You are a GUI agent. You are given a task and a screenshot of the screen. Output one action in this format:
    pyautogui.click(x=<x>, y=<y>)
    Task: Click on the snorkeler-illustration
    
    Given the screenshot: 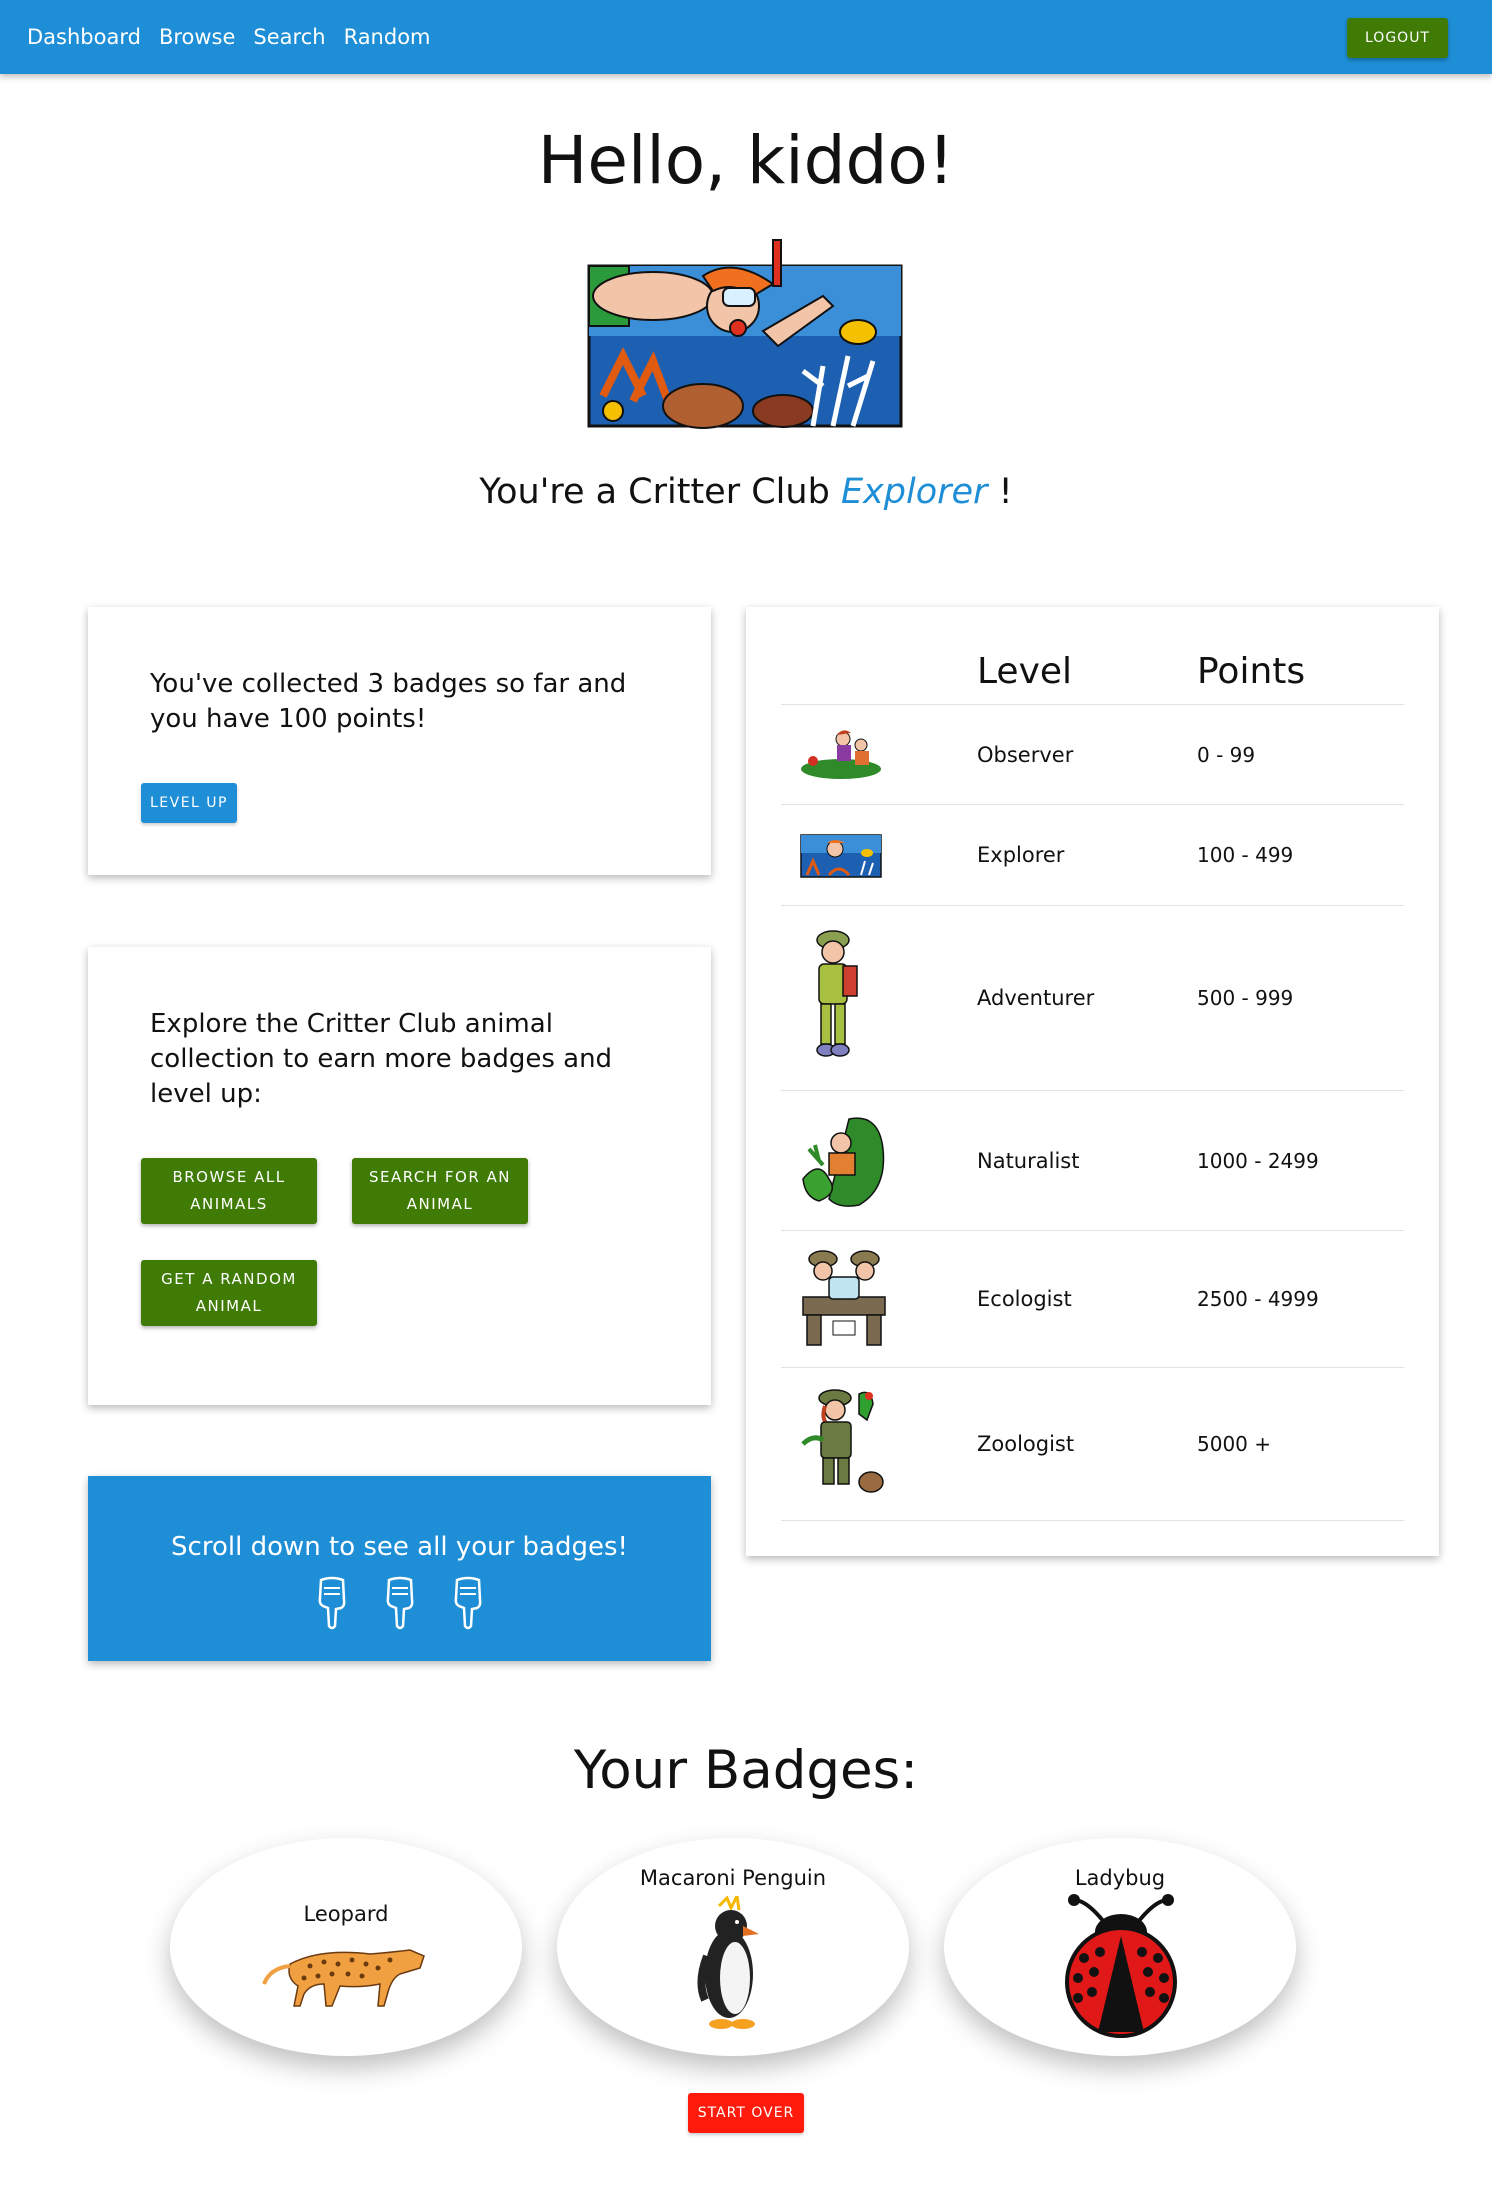 What is the action you would take?
    pyautogui.click(x=745, y=334)
    